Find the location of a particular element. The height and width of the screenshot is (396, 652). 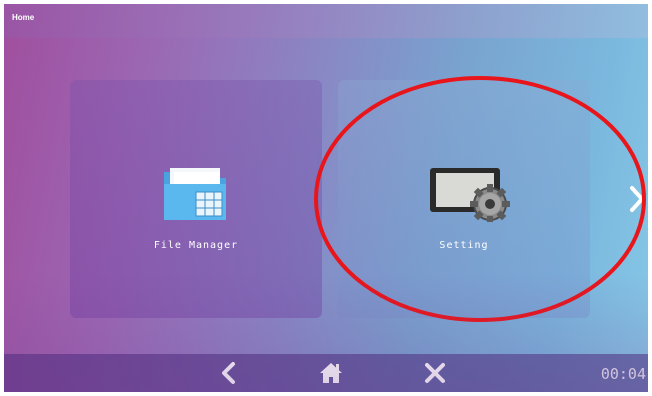

settings-gear-icon is located at coordinates (470, 195).